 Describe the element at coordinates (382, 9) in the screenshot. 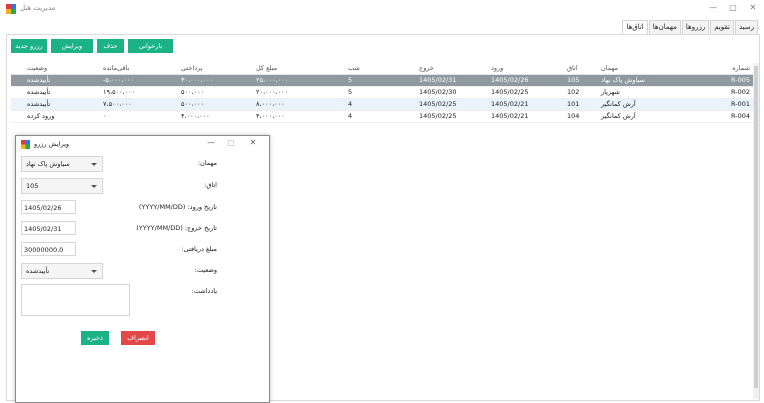

I see `window-titlebar: مدیریت هتل — ▢ ✕` at that location.